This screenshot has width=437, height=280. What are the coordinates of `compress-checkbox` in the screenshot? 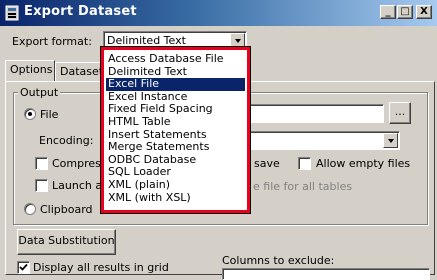 It's located at (41, 163).